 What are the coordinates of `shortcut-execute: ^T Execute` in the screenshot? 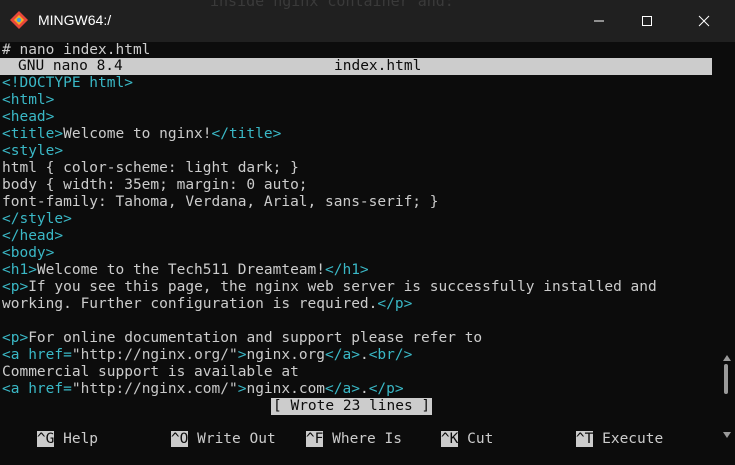 It's located at (602, 439).